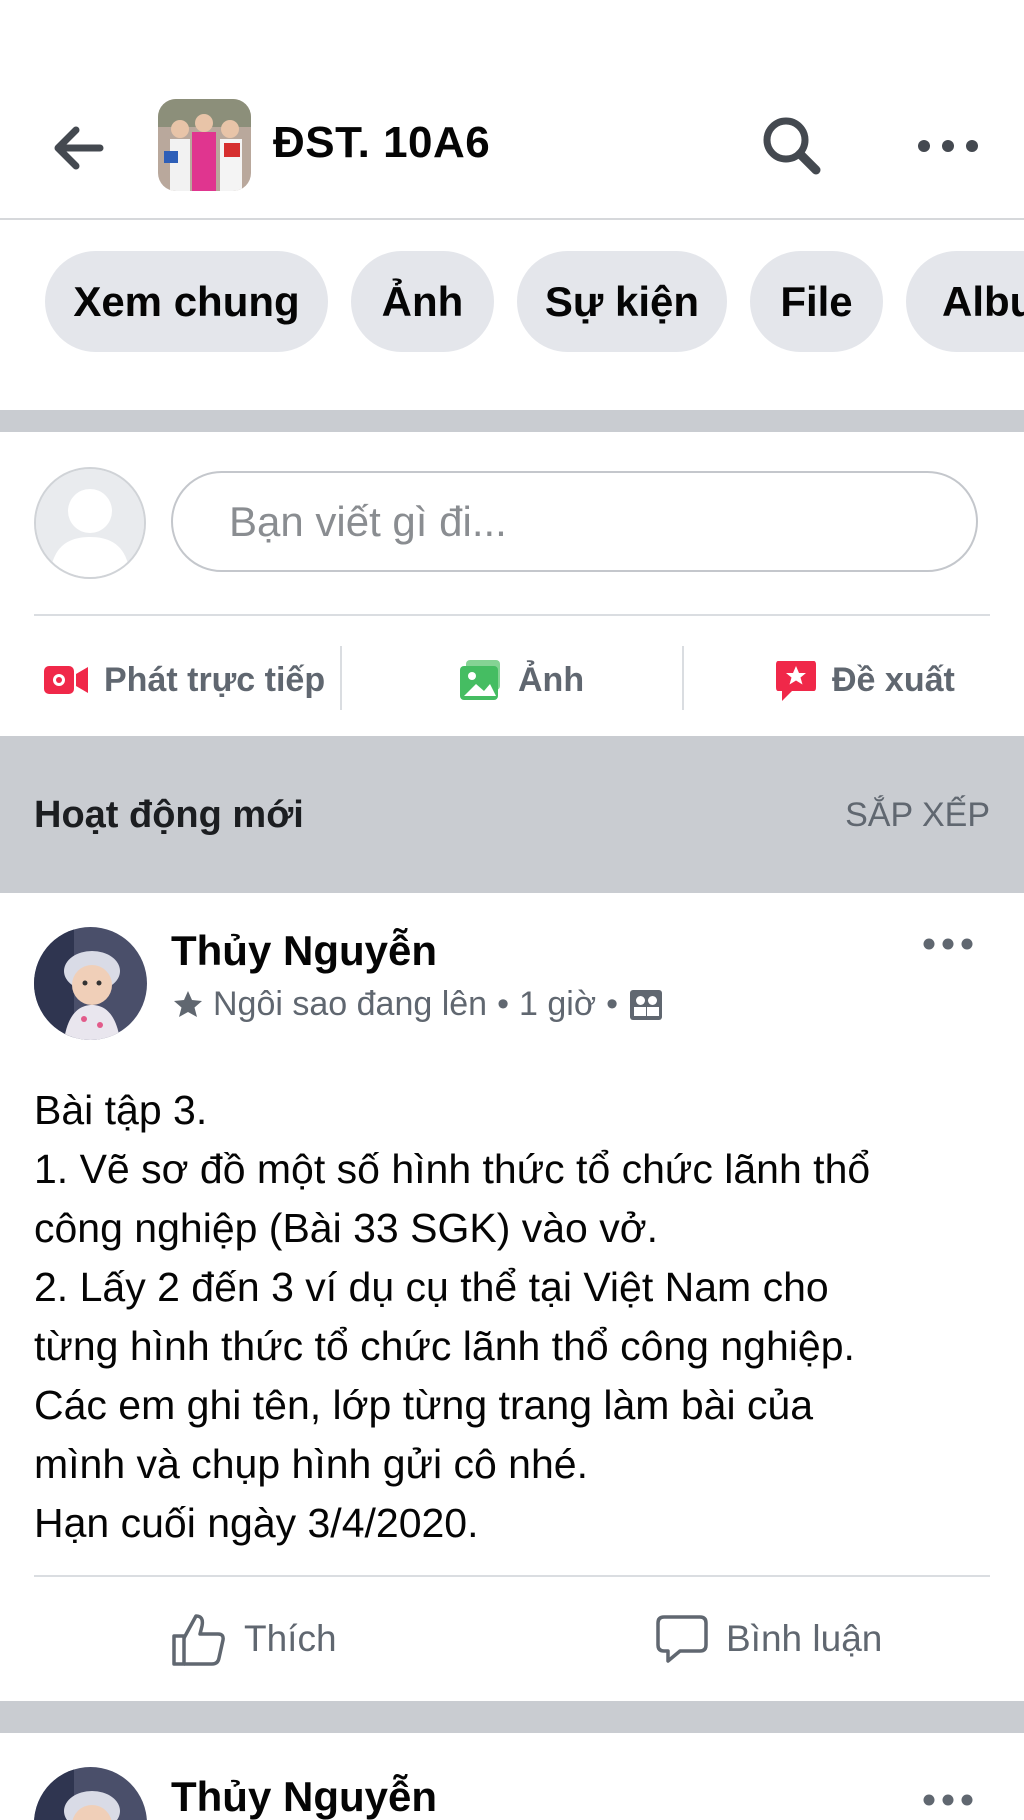 The image size is (1024, 1820). Describe the element at coordinates (204, 145) in the screenshot. I see `group-avatar` at that location.